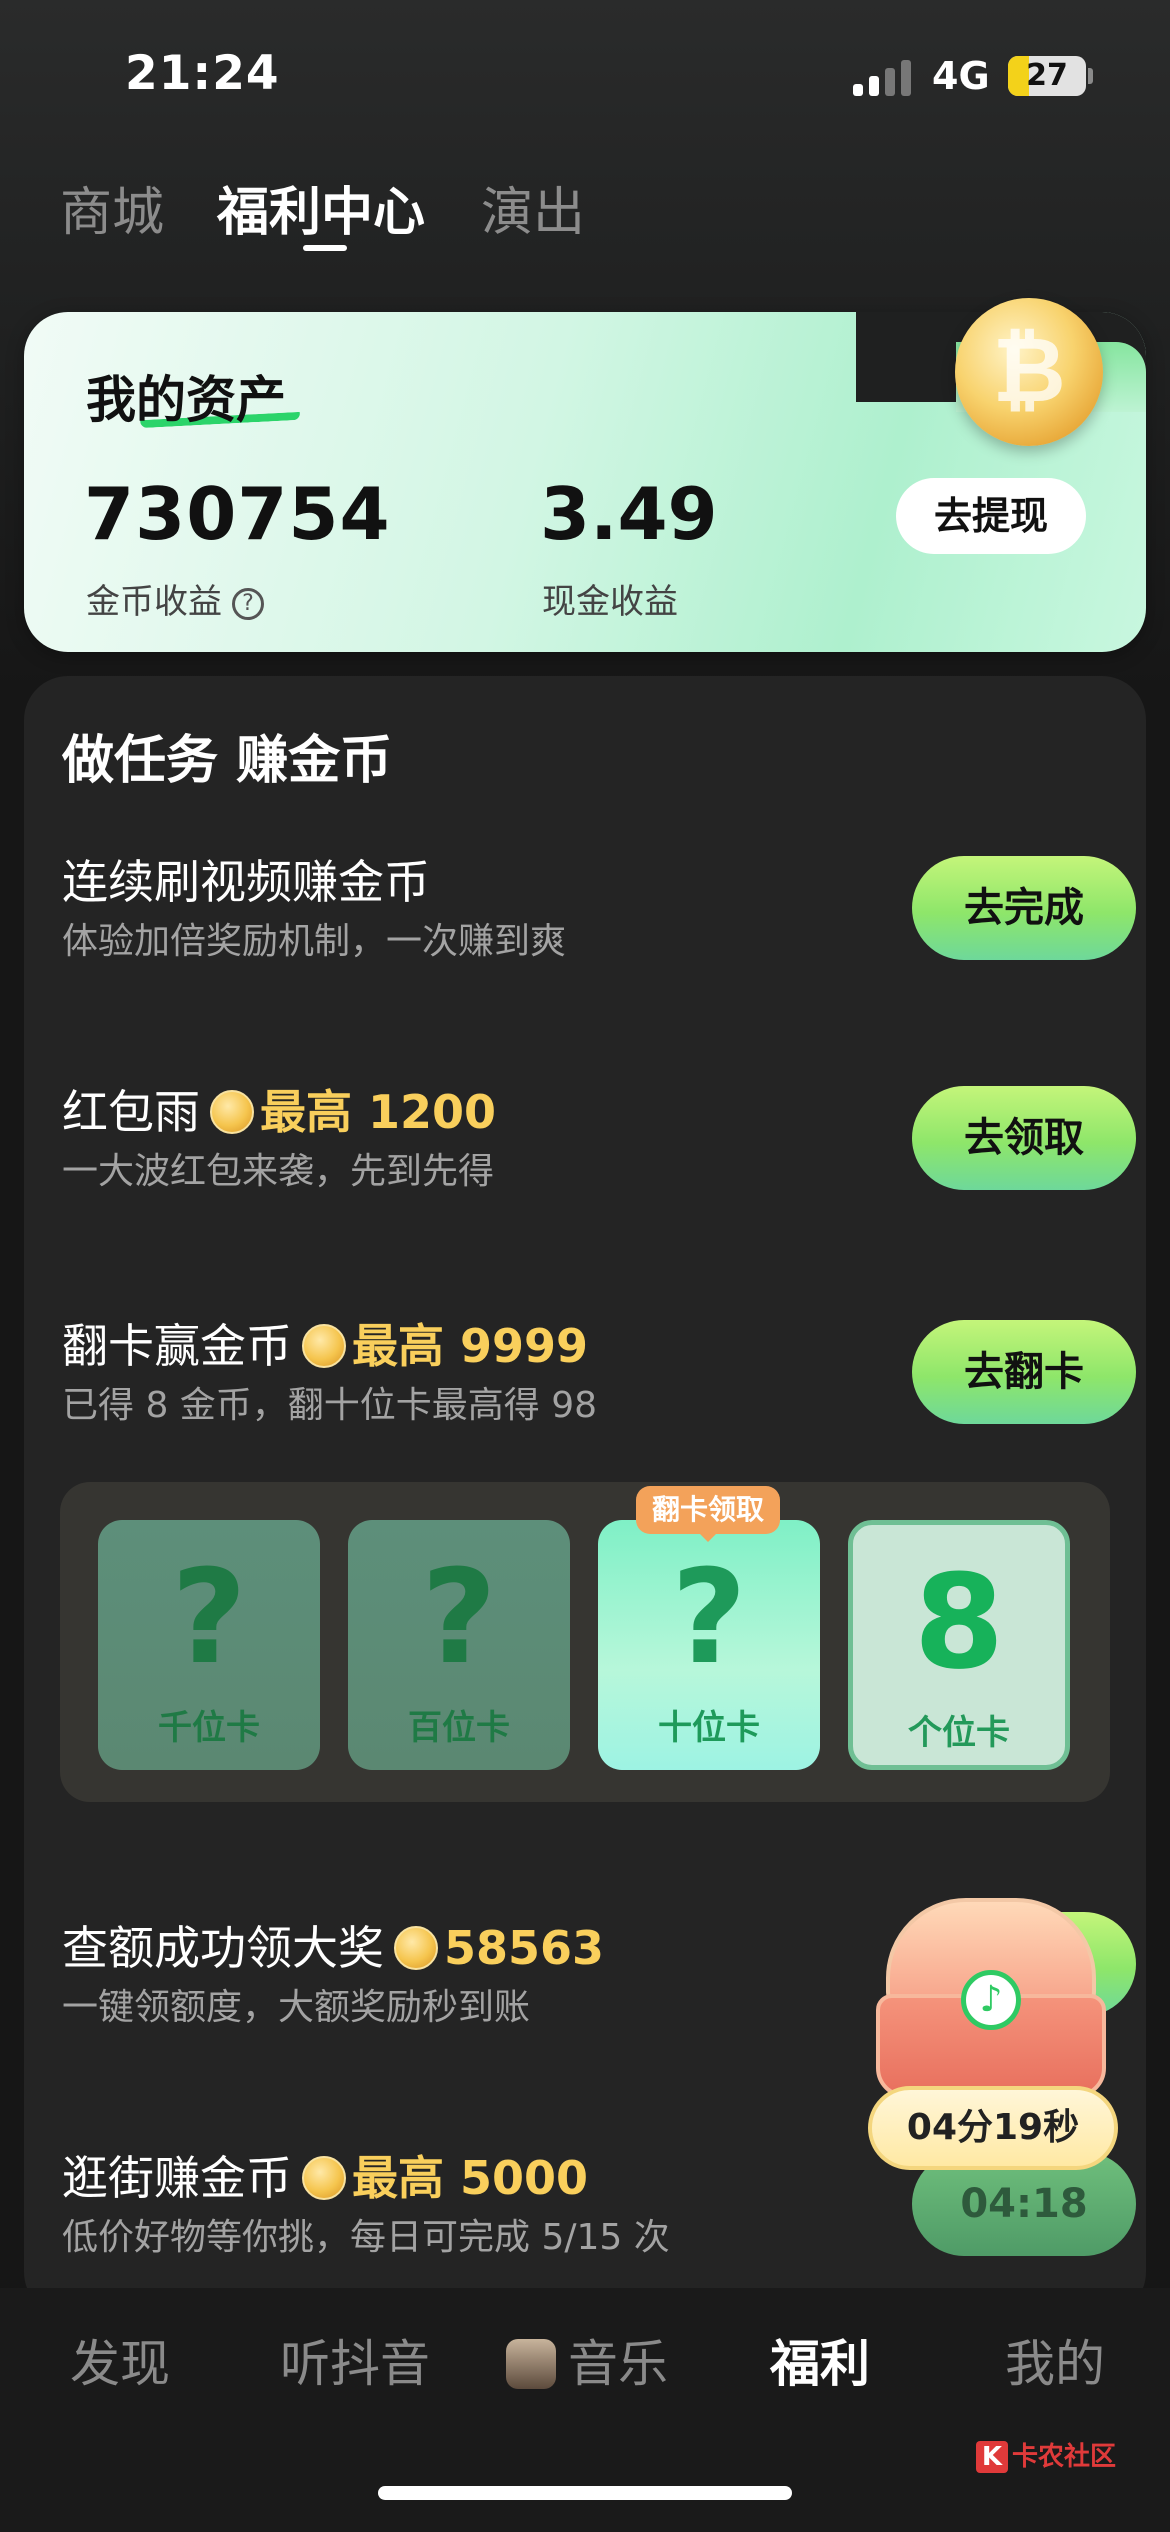 The image size is (1170, 2532). Describe the element at coordinates (223, 1948) in the screenshot. I see `task-title: 查额成功领大奖` at that location.